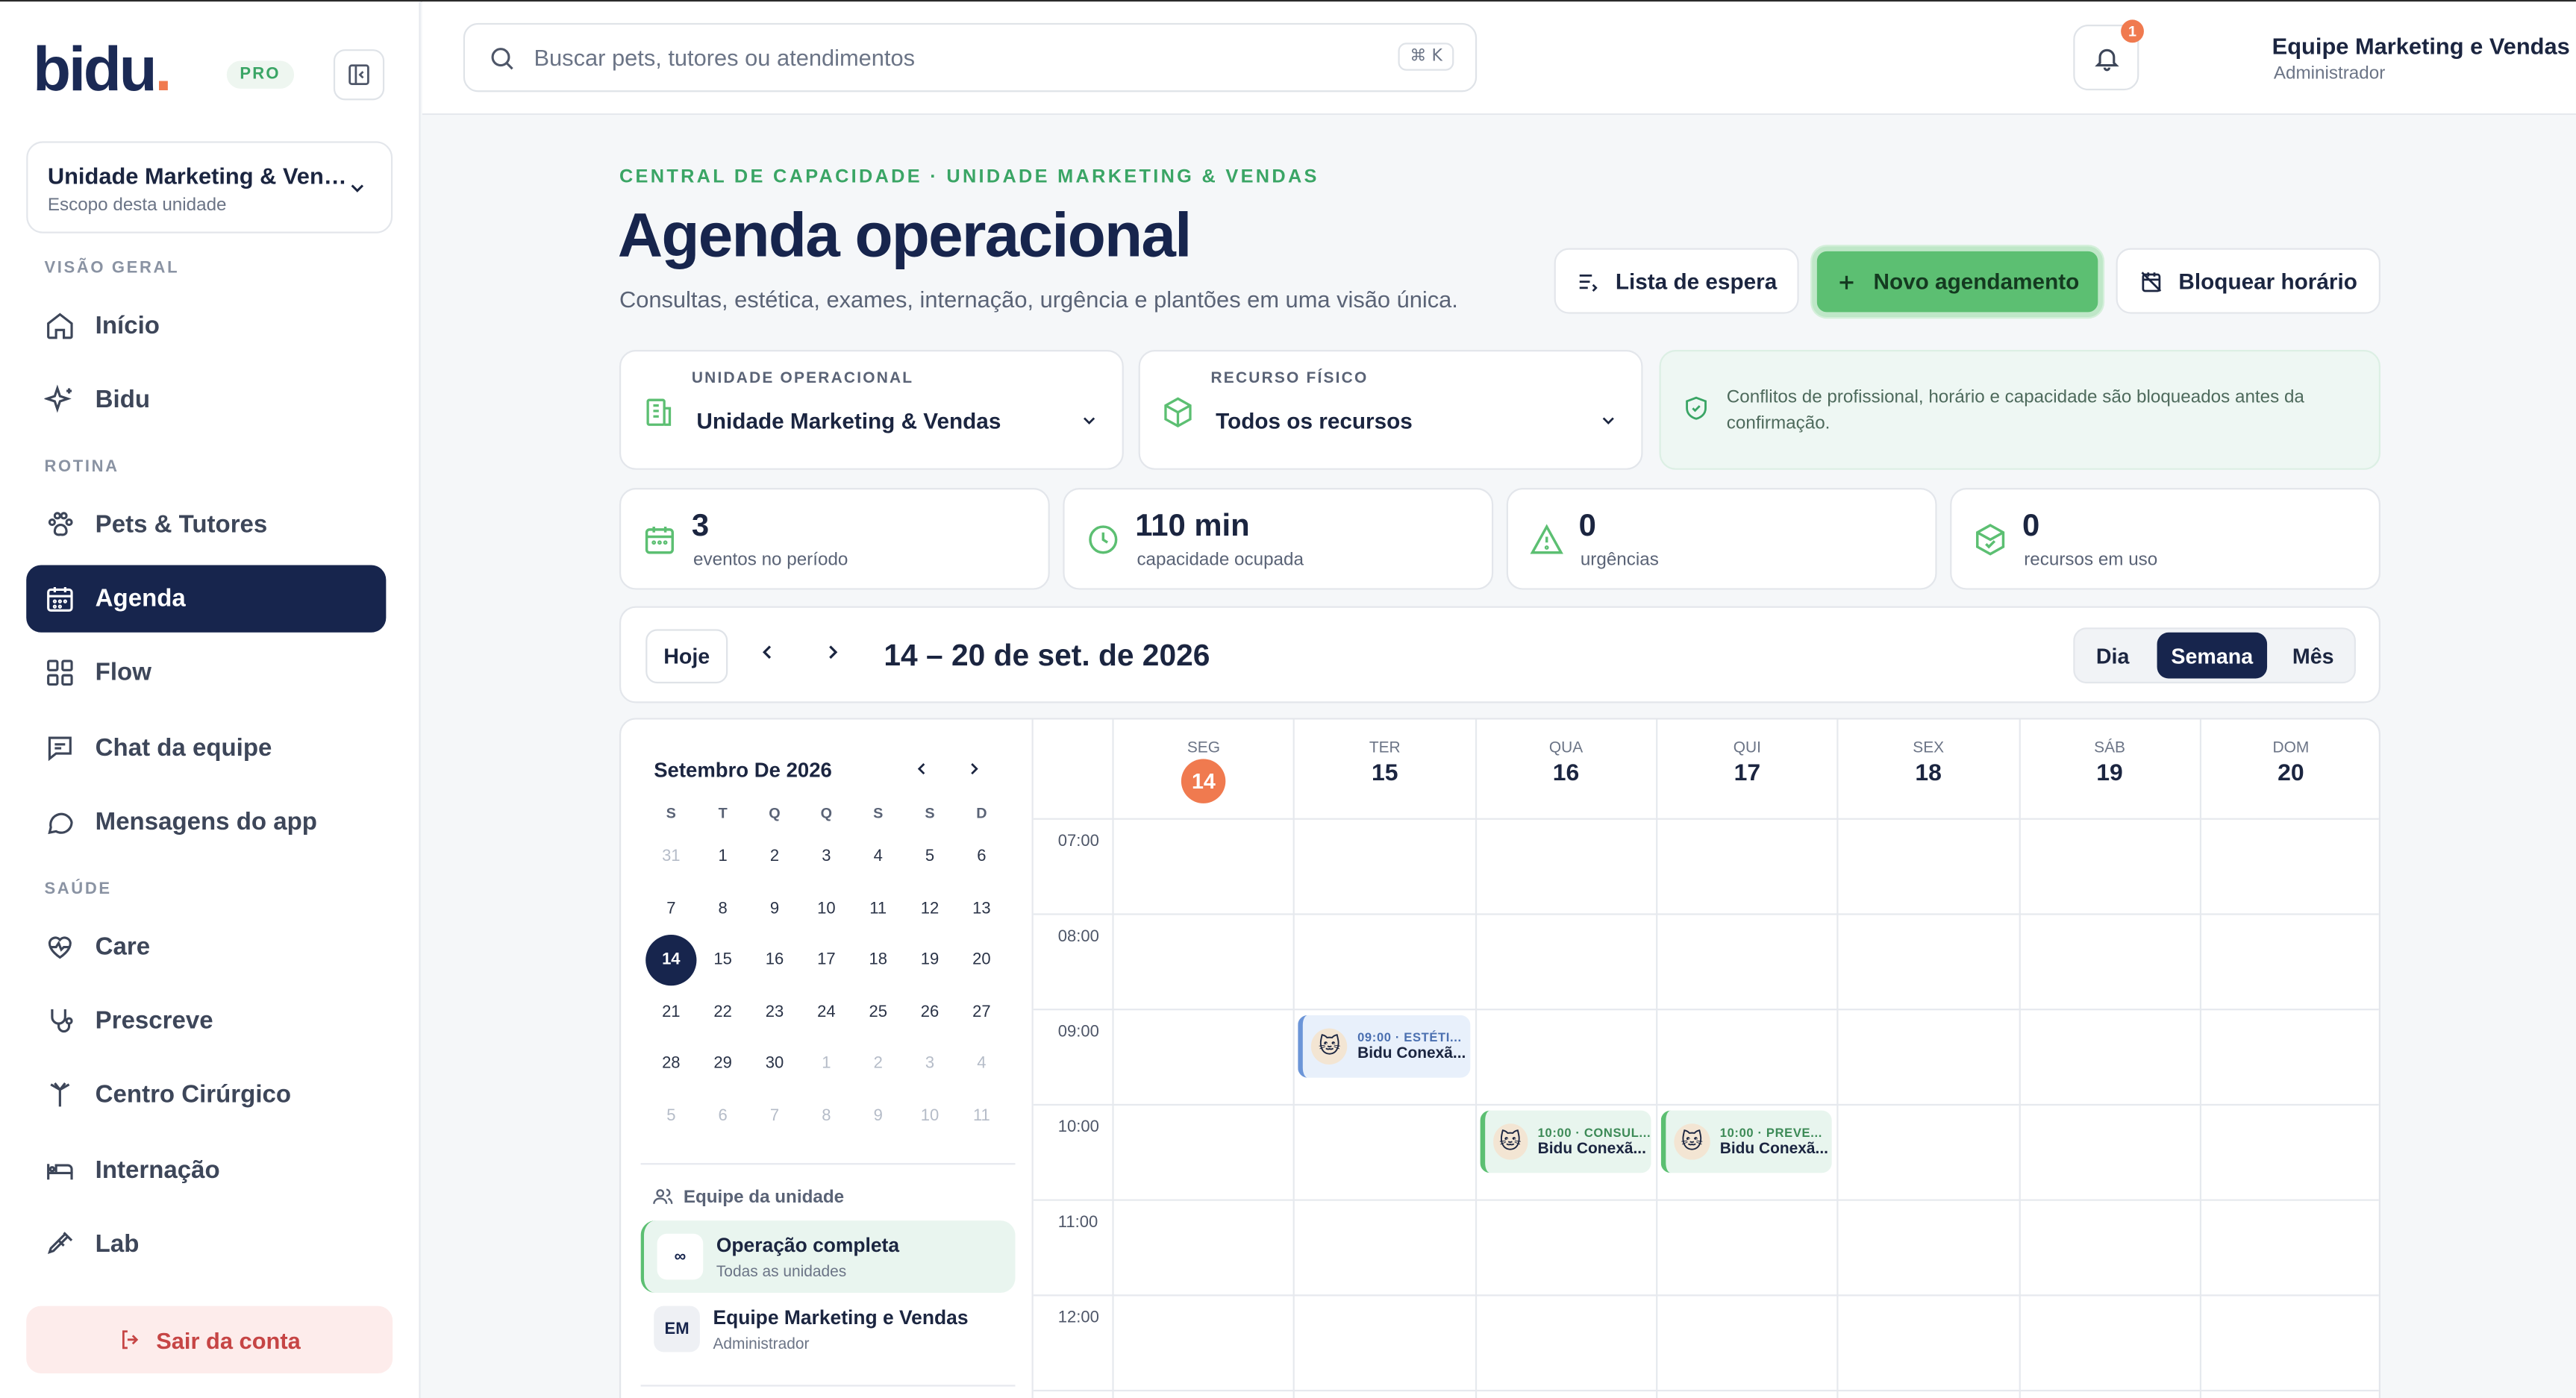  Describe the element at coordinates (723, 1063) in the screenshot. I see `mini-calendar-day: 29` at that location.